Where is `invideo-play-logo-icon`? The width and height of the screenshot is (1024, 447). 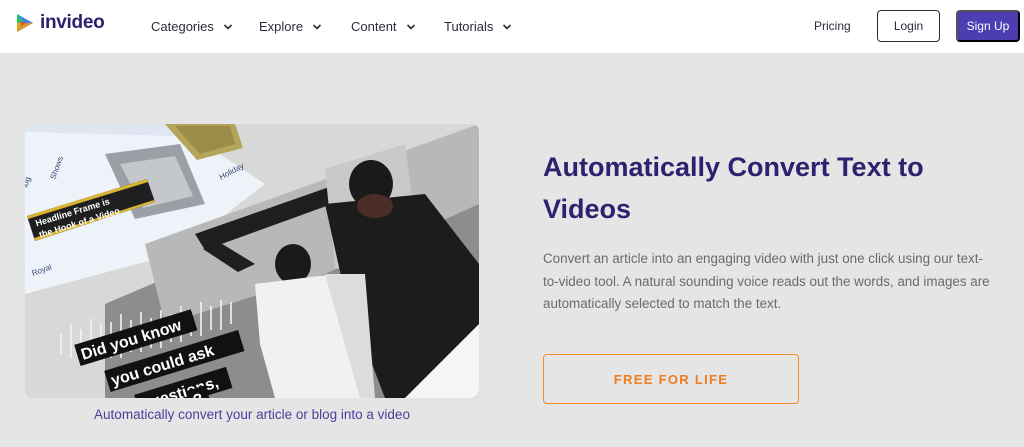
invideo-play-logo-icon is located at coordinates (25, 23).